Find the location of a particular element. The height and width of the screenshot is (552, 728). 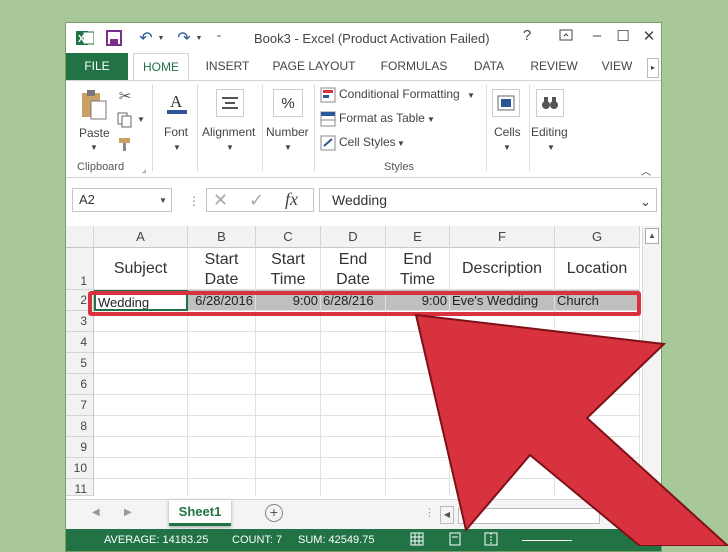

add-sheet-button: + is located at coordinates (274, 513).